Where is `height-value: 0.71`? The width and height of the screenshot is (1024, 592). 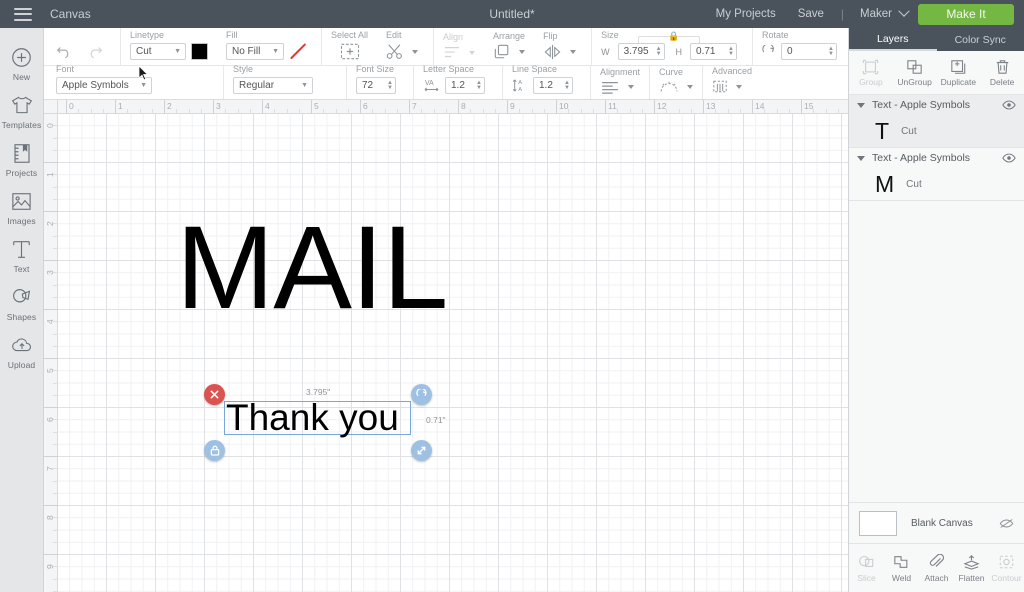
height-value: 0.71 is located at coordinates (706, 51).